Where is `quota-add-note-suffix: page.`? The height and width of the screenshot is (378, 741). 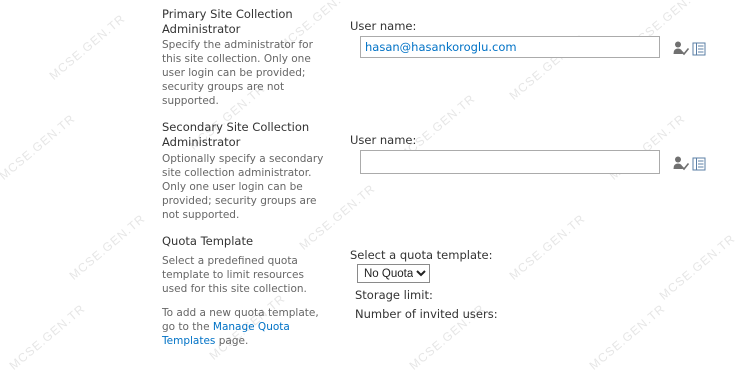 quota-add-note-suffix: page. is located at coordinates (233, 341).